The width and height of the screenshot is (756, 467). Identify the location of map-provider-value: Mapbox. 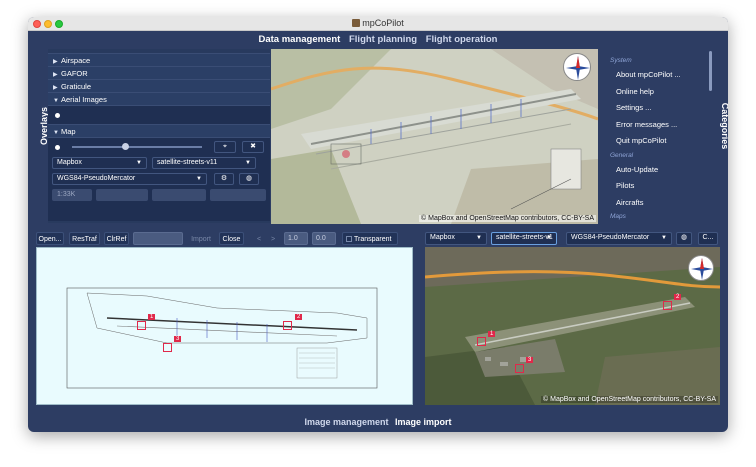
(69, 162).